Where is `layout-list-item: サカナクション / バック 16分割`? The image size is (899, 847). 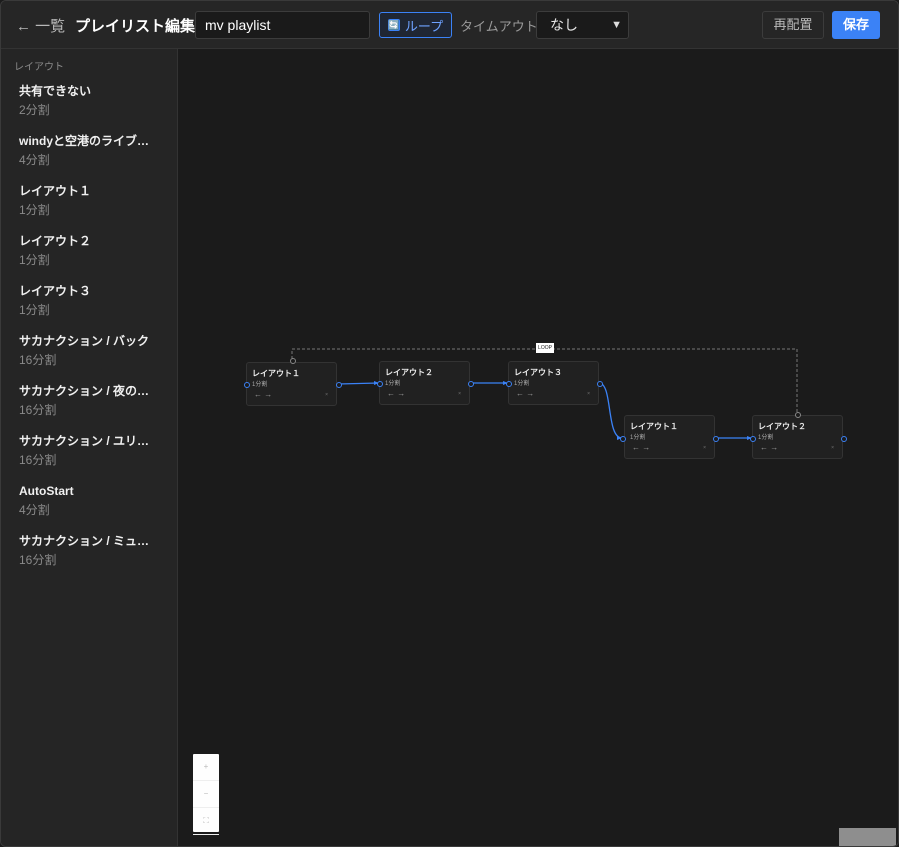
layout-list-item: サカナクション / バック 16分割 is located at coordinates (89, 359).